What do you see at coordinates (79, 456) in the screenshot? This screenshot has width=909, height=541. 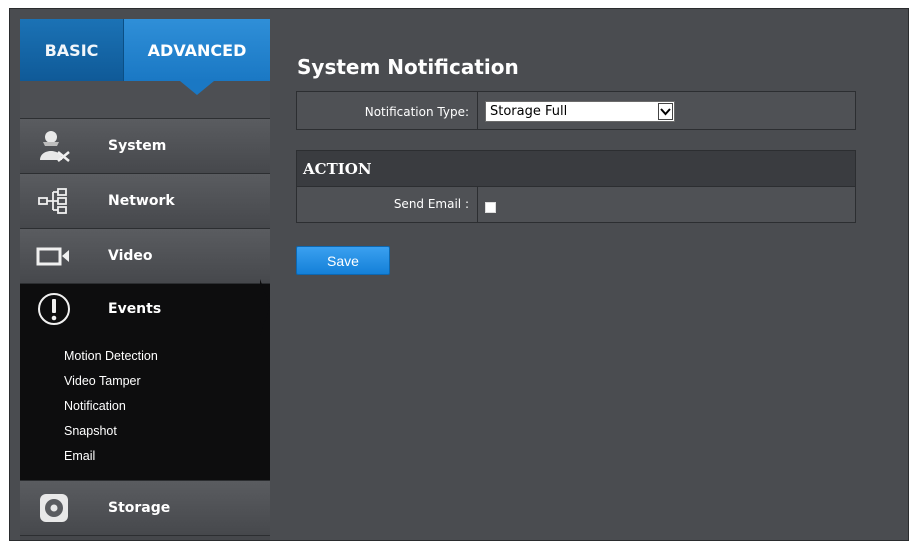 I see `submenu-email: Email` at bounding box center [79, 456].